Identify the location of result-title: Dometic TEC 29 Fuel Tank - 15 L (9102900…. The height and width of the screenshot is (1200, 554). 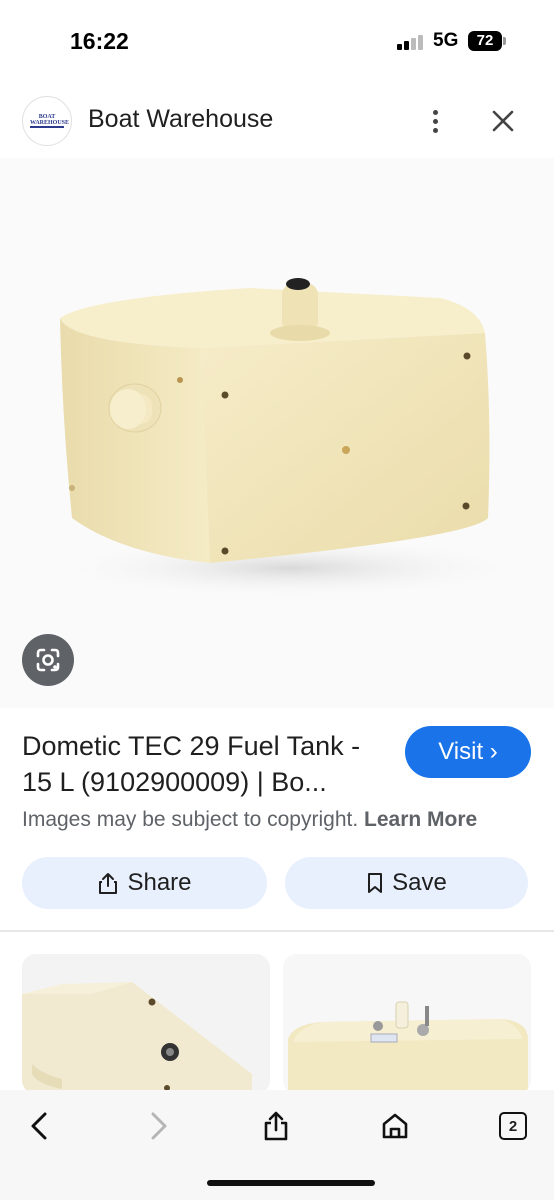
(207, 764).